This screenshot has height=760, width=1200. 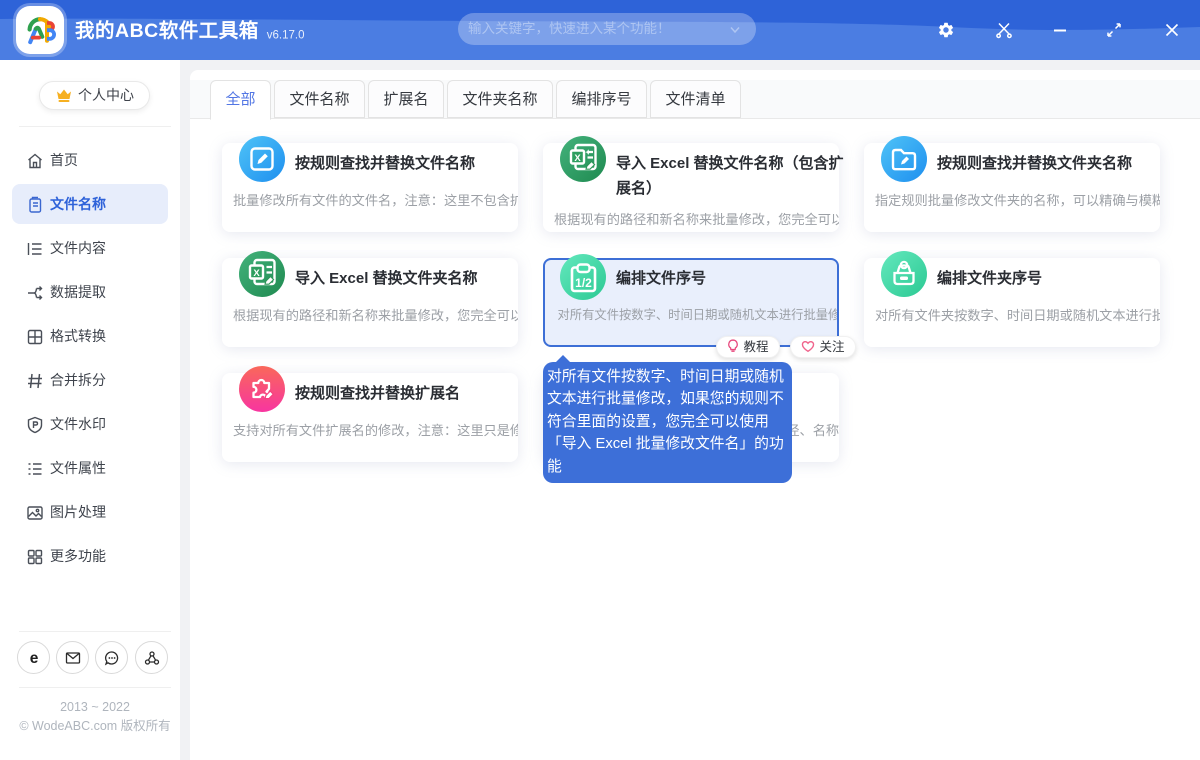 I want to click on svg-text: e, so click(x=34, y=658).